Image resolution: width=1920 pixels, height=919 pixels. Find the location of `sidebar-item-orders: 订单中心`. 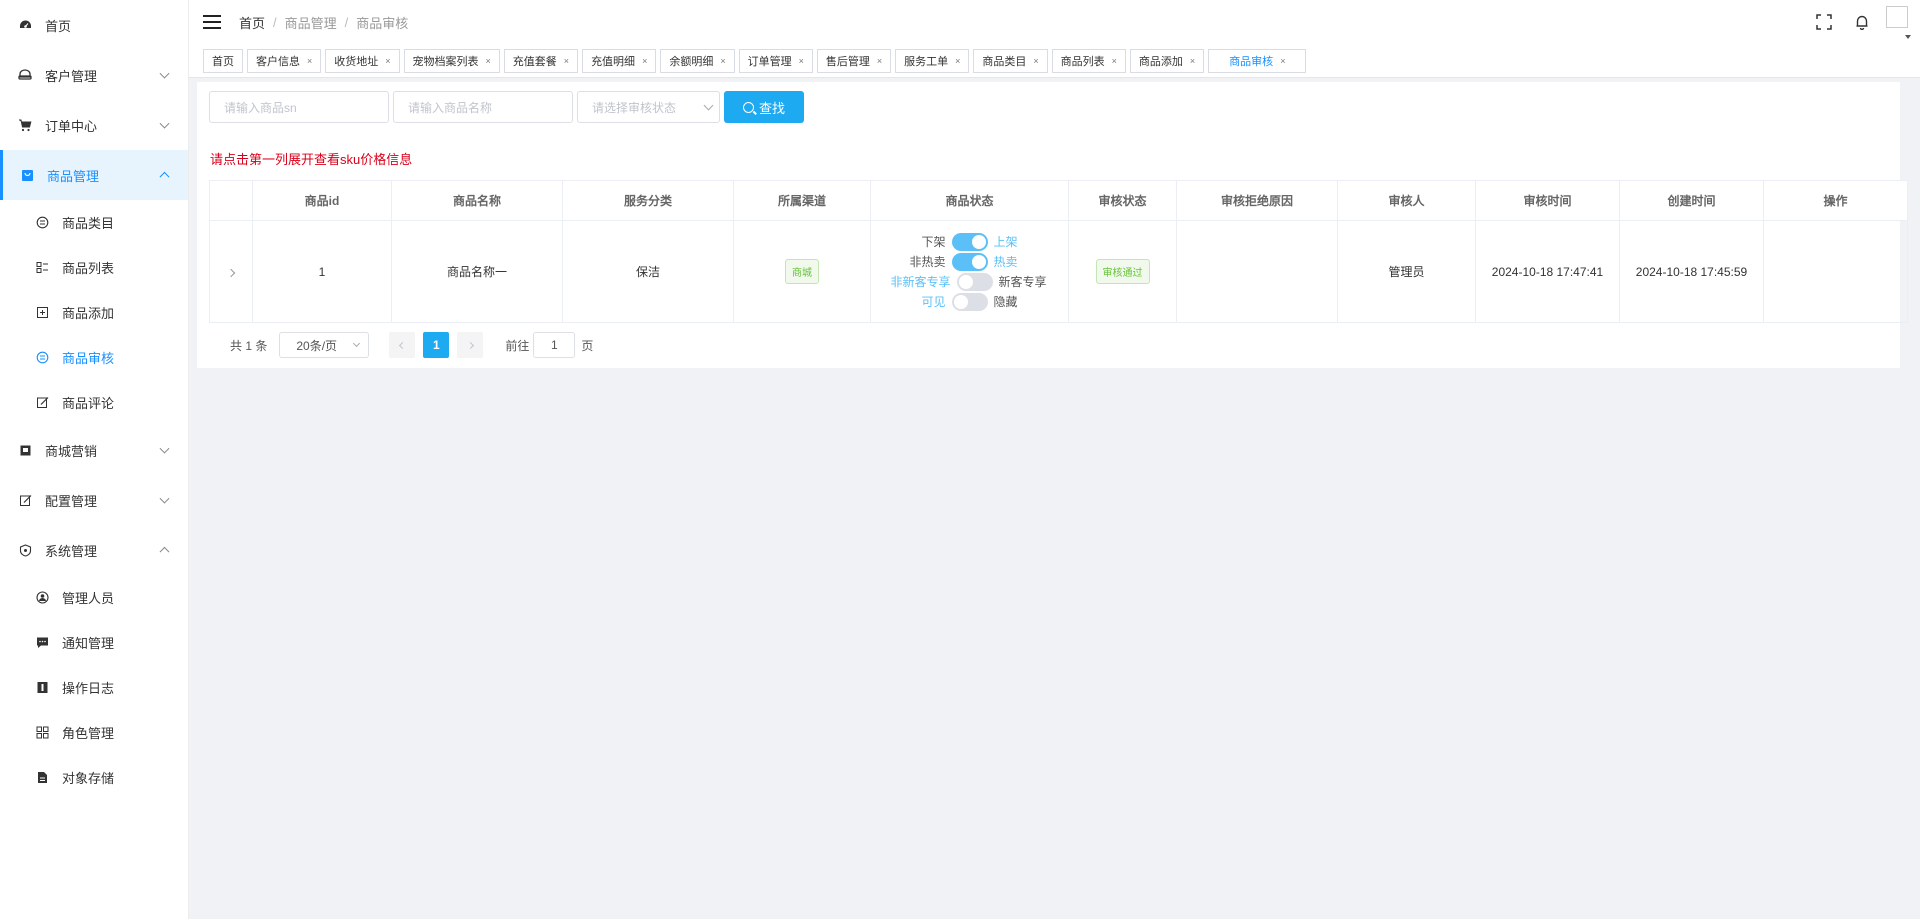

sidebar-item-orders: 订单中心 is located at coordinates (94, 125).